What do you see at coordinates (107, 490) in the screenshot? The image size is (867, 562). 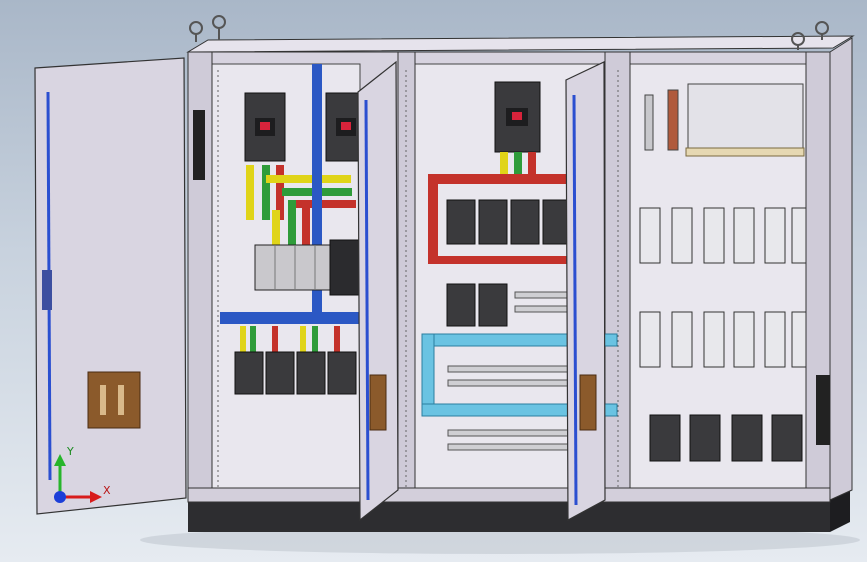 I see `x-axis-label: X` at bounding box center [107, 490].